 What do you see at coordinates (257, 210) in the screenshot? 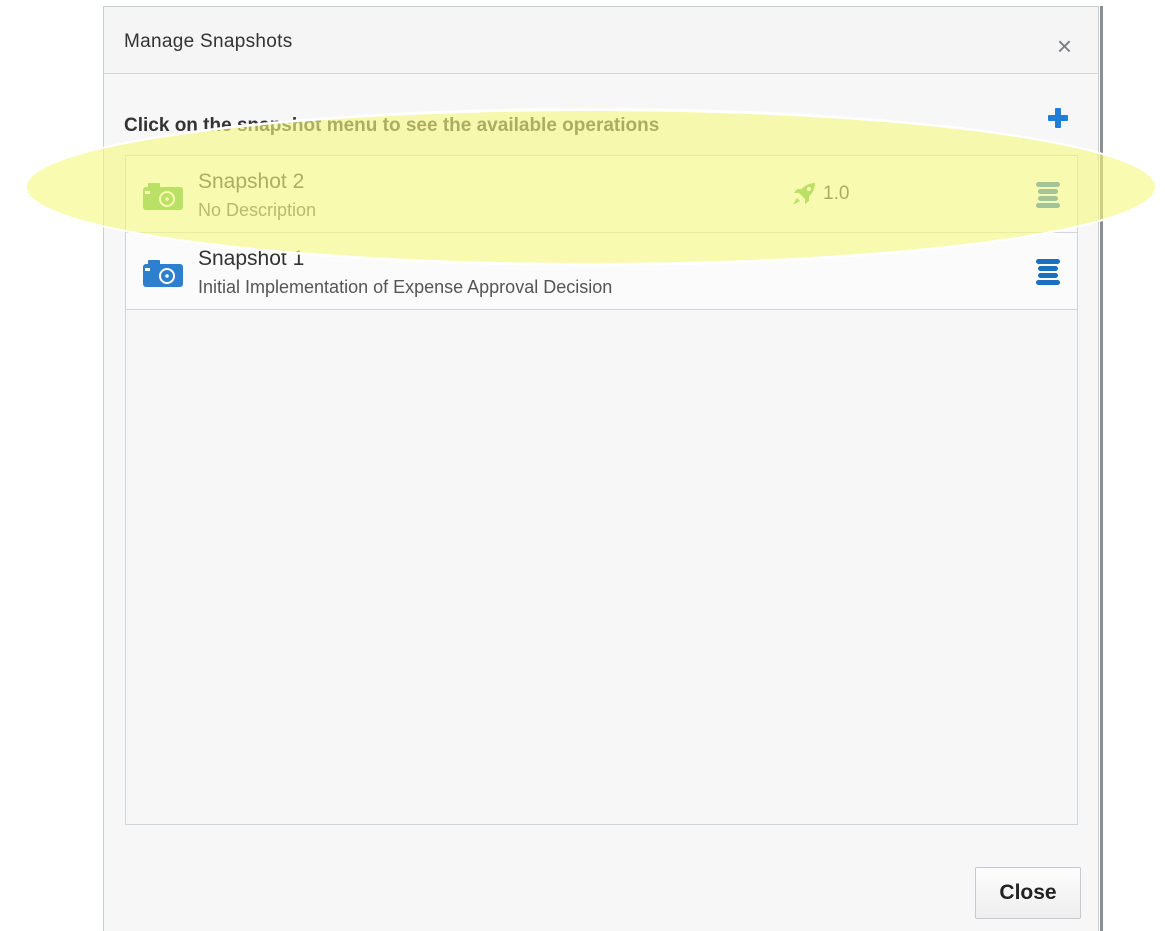
I see `snapshot-description: No Description` at bounding box center [257, 210].